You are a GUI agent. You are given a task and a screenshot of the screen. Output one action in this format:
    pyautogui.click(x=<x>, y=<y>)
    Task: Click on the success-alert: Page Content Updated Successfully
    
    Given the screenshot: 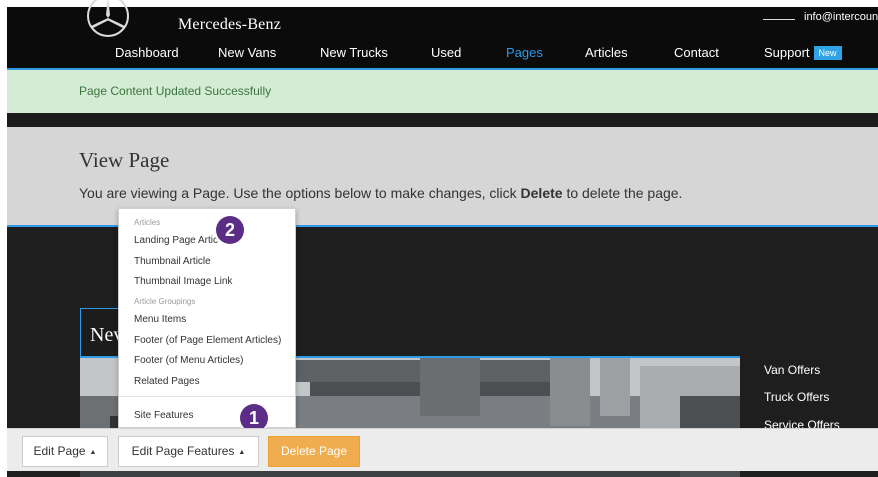 What is the action you would take?
    pyautogui.click(x=442, y=91)
    